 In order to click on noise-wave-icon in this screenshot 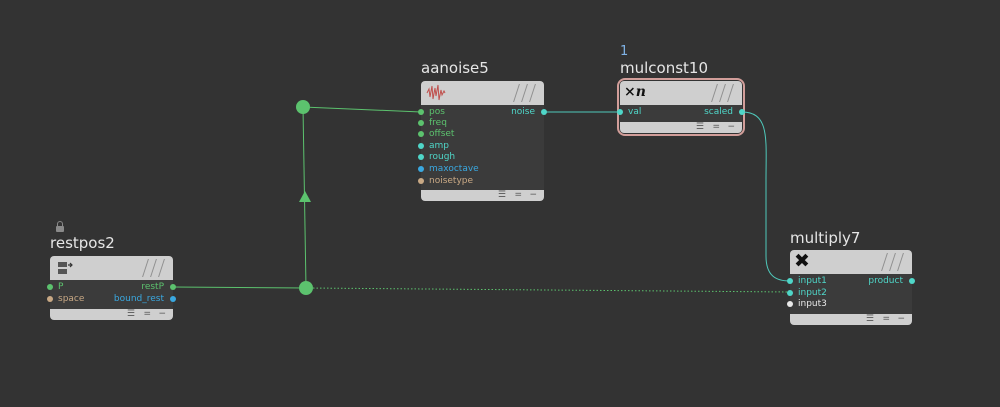, I will do `click(436, 92)`.